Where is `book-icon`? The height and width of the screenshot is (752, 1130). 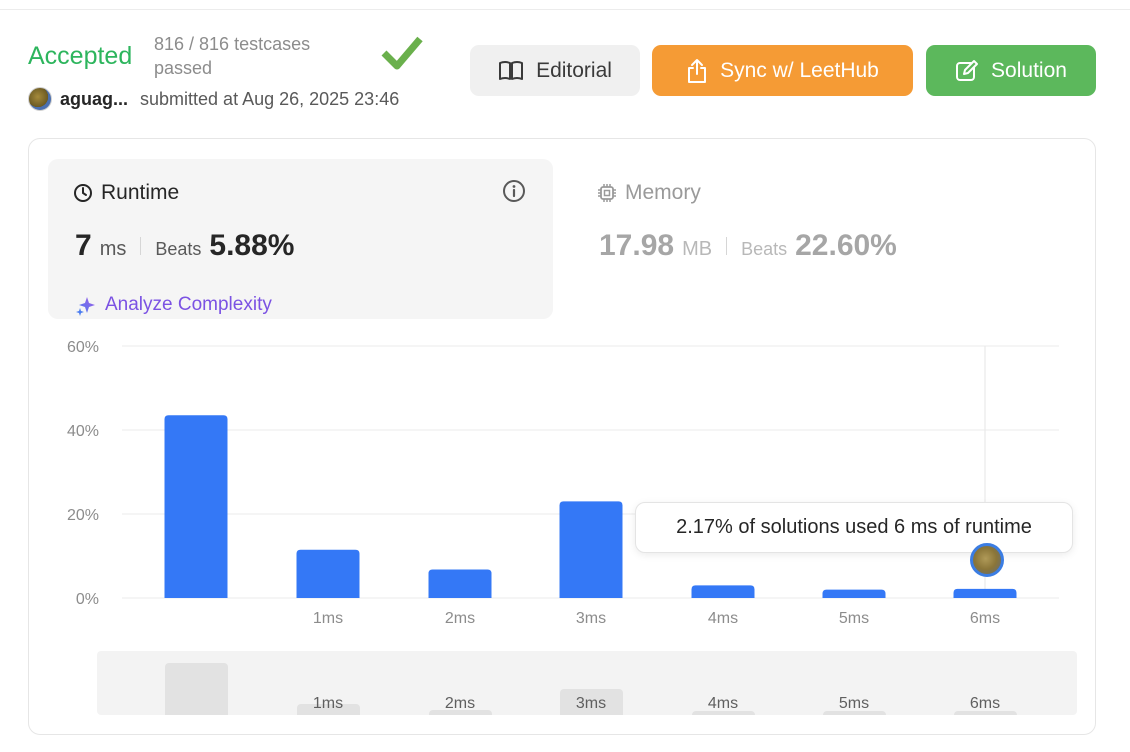 book-icon is located at coordinates (511, 70).